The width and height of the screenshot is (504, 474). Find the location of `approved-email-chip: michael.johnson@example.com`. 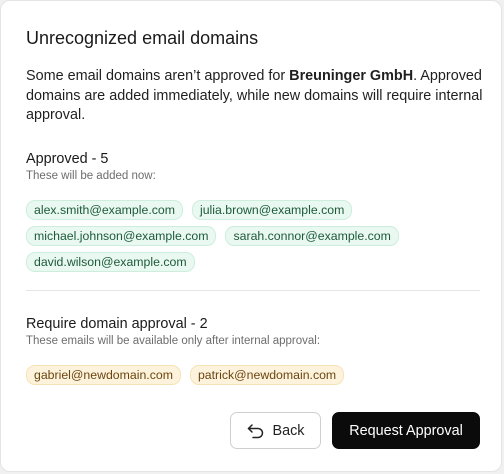

approved-email-chip: michael.johnson@example.com is located at coordinates (121, 236).